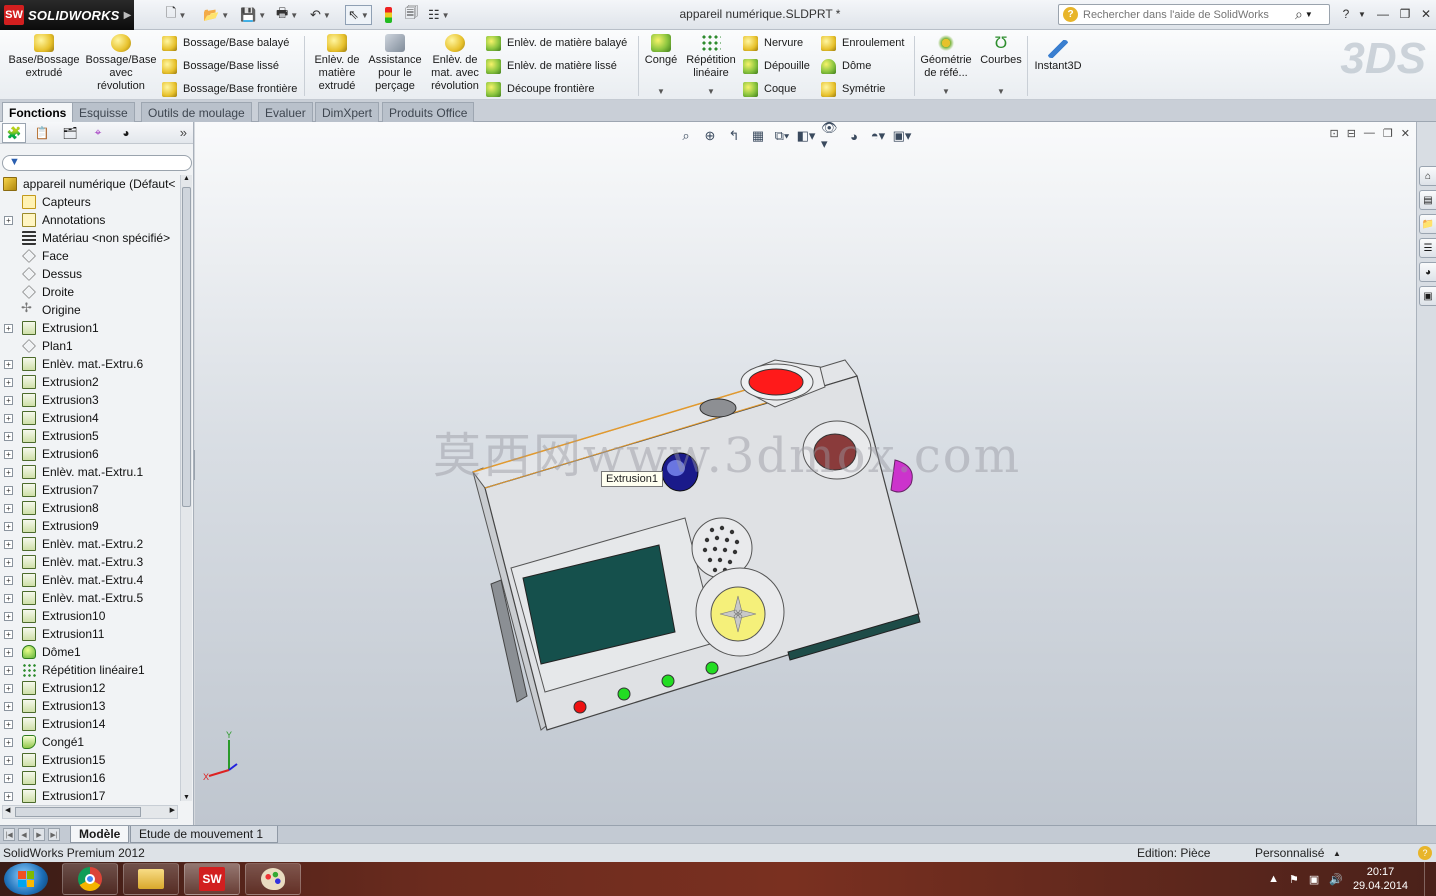 This screenshot has height=896, width=1436. Describe the element at coordinates (1337, 853) in the screenshot. I see `unit-system-up-icon: ▲` at that location.